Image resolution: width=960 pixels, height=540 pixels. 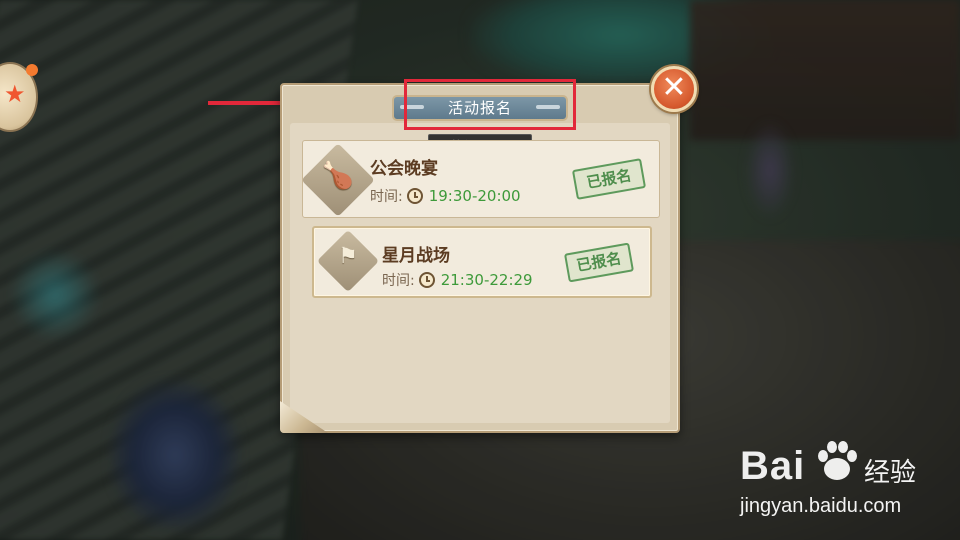 What do you see at coordinates (416, 256) in the screenshot?
I see `activity-name: 星月战场` at bounding box center [416, 256].